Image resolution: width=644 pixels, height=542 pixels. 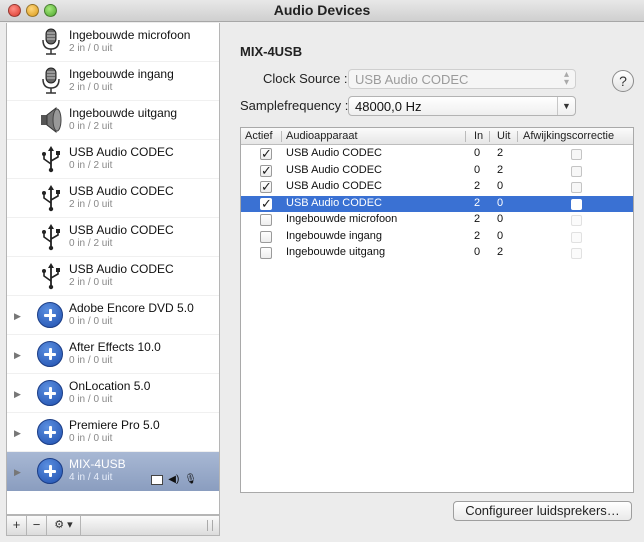 What do you see at coordinates (123, 113) in the screenshot?
I see `device-name: Ingebouwde uitgang` at bounding box center [123, 113].